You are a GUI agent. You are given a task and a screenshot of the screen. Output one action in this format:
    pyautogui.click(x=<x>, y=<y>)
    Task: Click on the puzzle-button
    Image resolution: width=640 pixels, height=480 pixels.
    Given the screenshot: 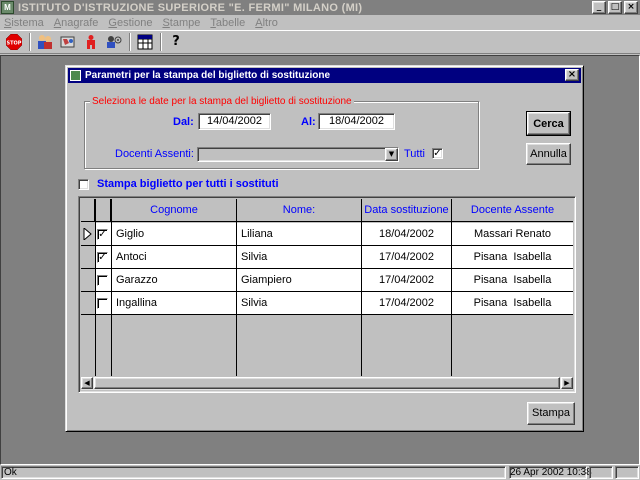 What is the action you would take?
    pyautogui.click(x=68, y=42)
    